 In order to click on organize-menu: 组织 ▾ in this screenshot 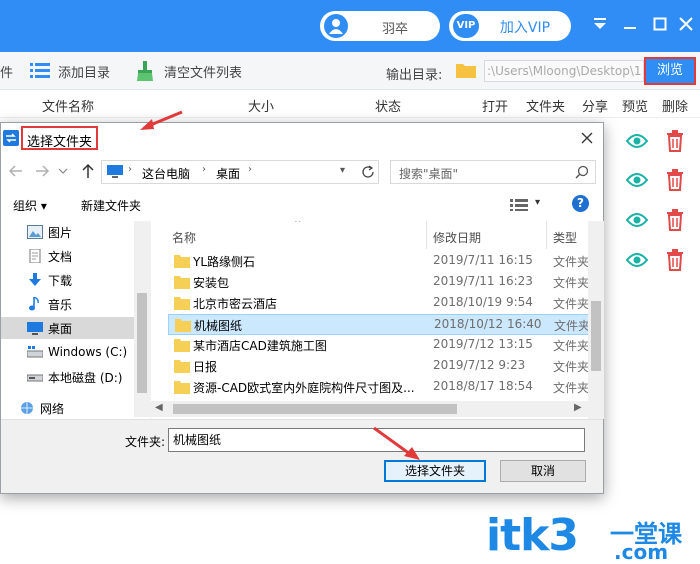, I will do `click(30, 205)`.